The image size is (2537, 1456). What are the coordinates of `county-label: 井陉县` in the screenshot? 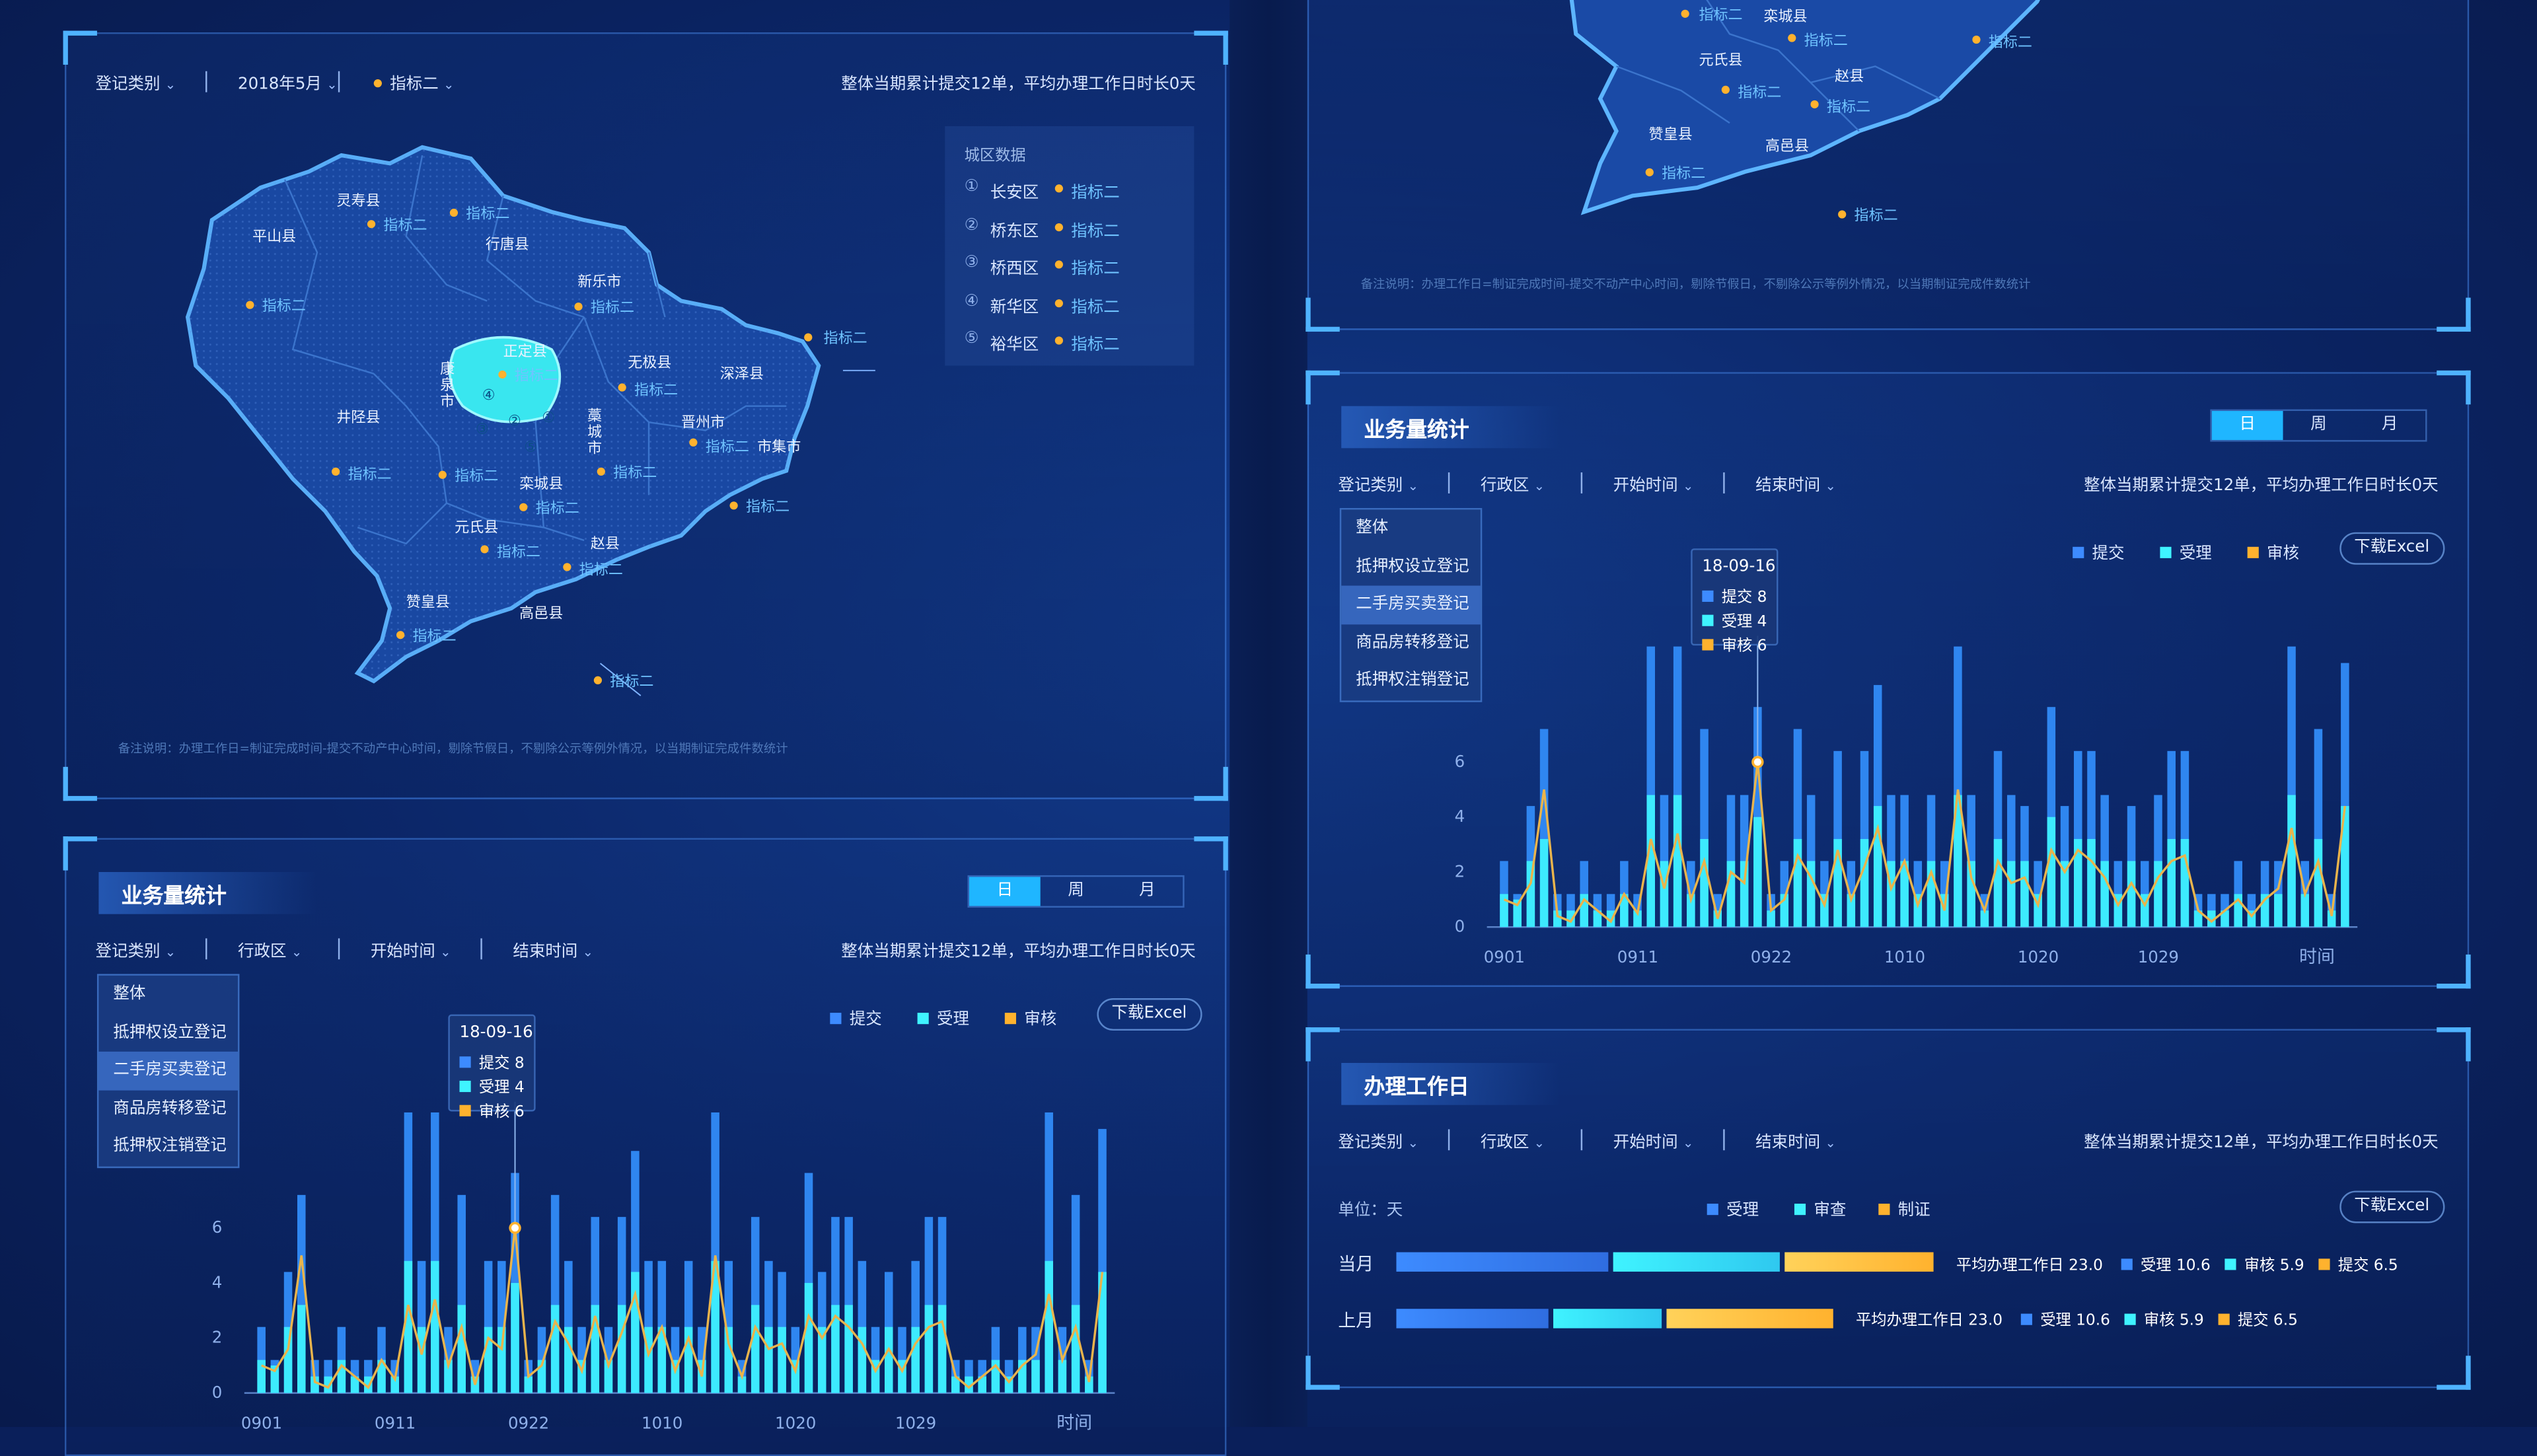 It's located at (358, 416).